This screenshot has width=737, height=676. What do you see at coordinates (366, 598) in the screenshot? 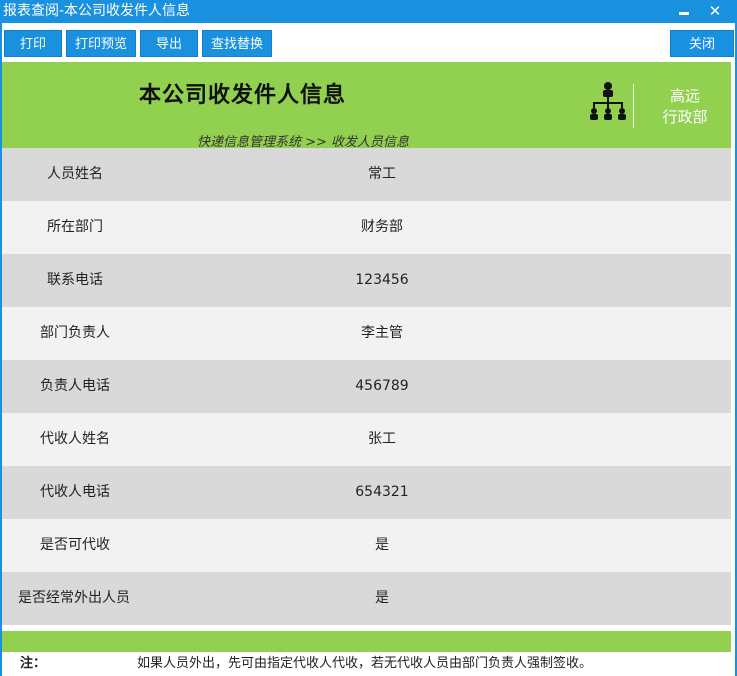
I see `info-row: 是否经常外出人员 是` at bounding box center [366, 598].